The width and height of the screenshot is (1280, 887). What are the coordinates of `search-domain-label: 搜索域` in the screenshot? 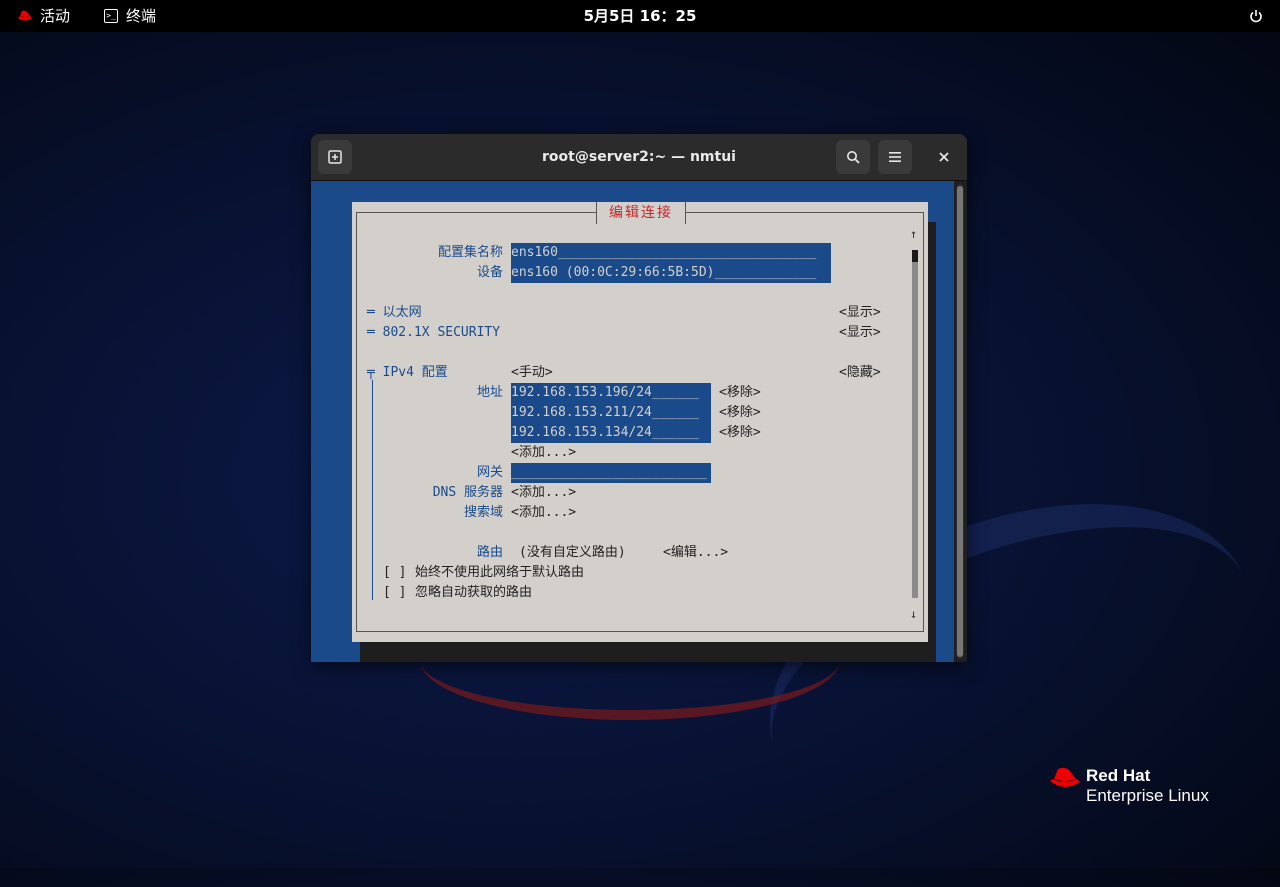 It's located at (483, 512).